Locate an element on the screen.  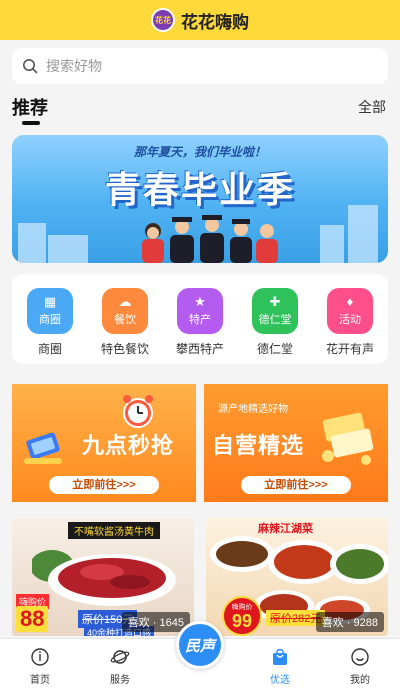
price-seal: 嗨购价 99 is located at coordinates (242, 616).